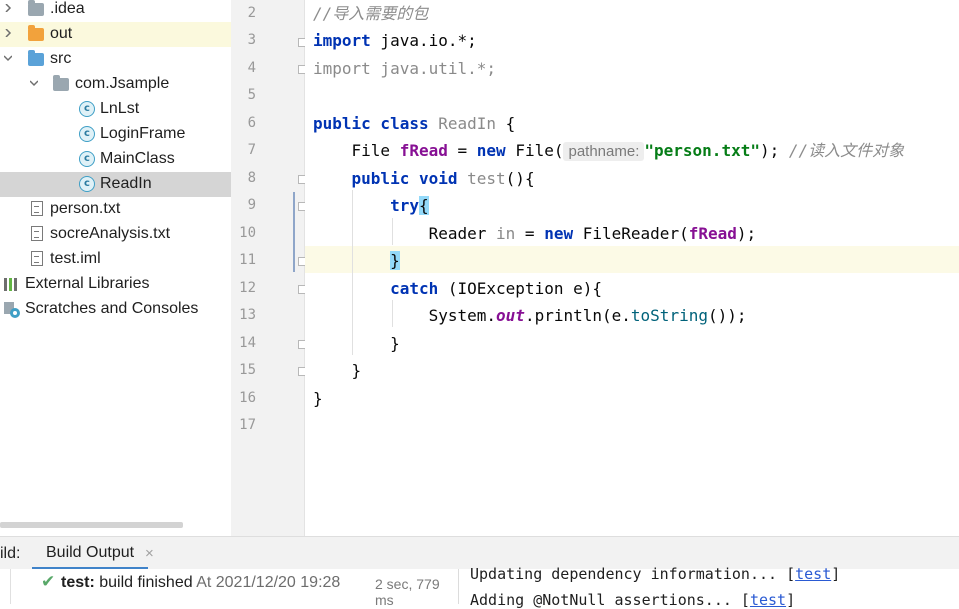 The height and width of the screenshot is (609, 959). Describe the element at coordinates (200, 583) in the screenshot. I see `build-status-row: test: build finished At 2021/12/20 19:28` at that location.